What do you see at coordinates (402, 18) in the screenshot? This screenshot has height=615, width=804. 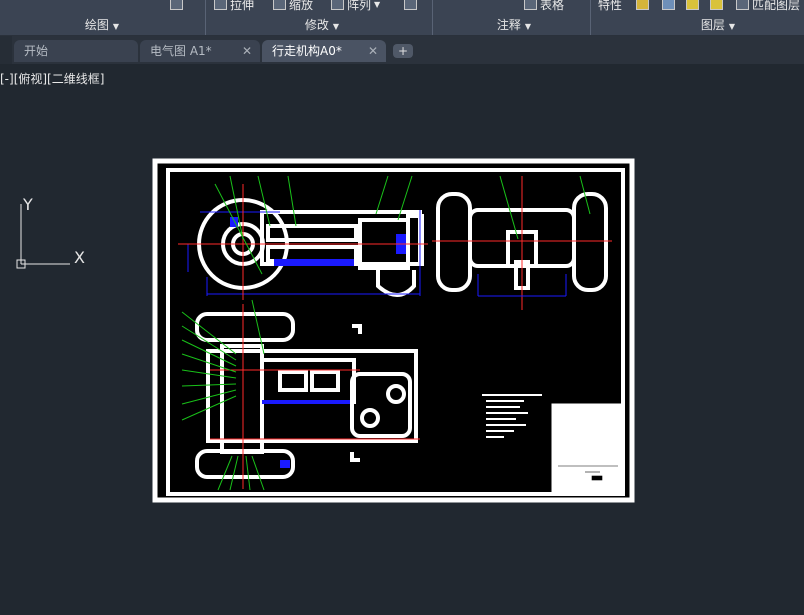 I see `ribbon: 拉伸 缩放 阵列 ▼ 表格 特性 匹配图层 绘图 ▼ 修改 ▼ 注释 ▼ 图层 ▼` at bounding box center [402, 18].